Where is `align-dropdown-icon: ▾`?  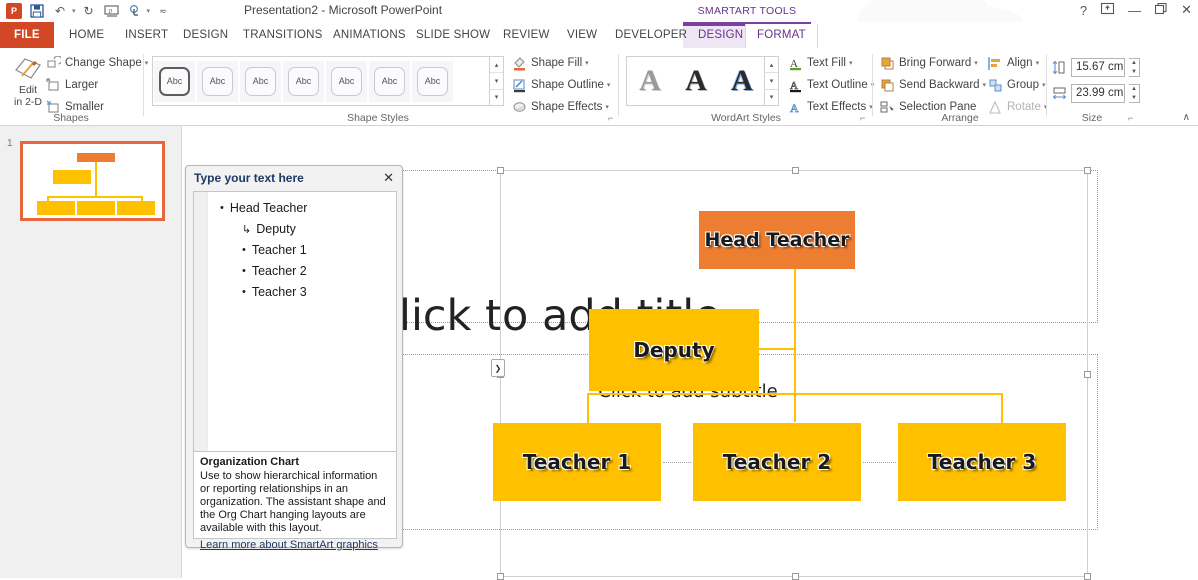
align-dropdown-icon: ▾ is located at coordinates (1038, 63).